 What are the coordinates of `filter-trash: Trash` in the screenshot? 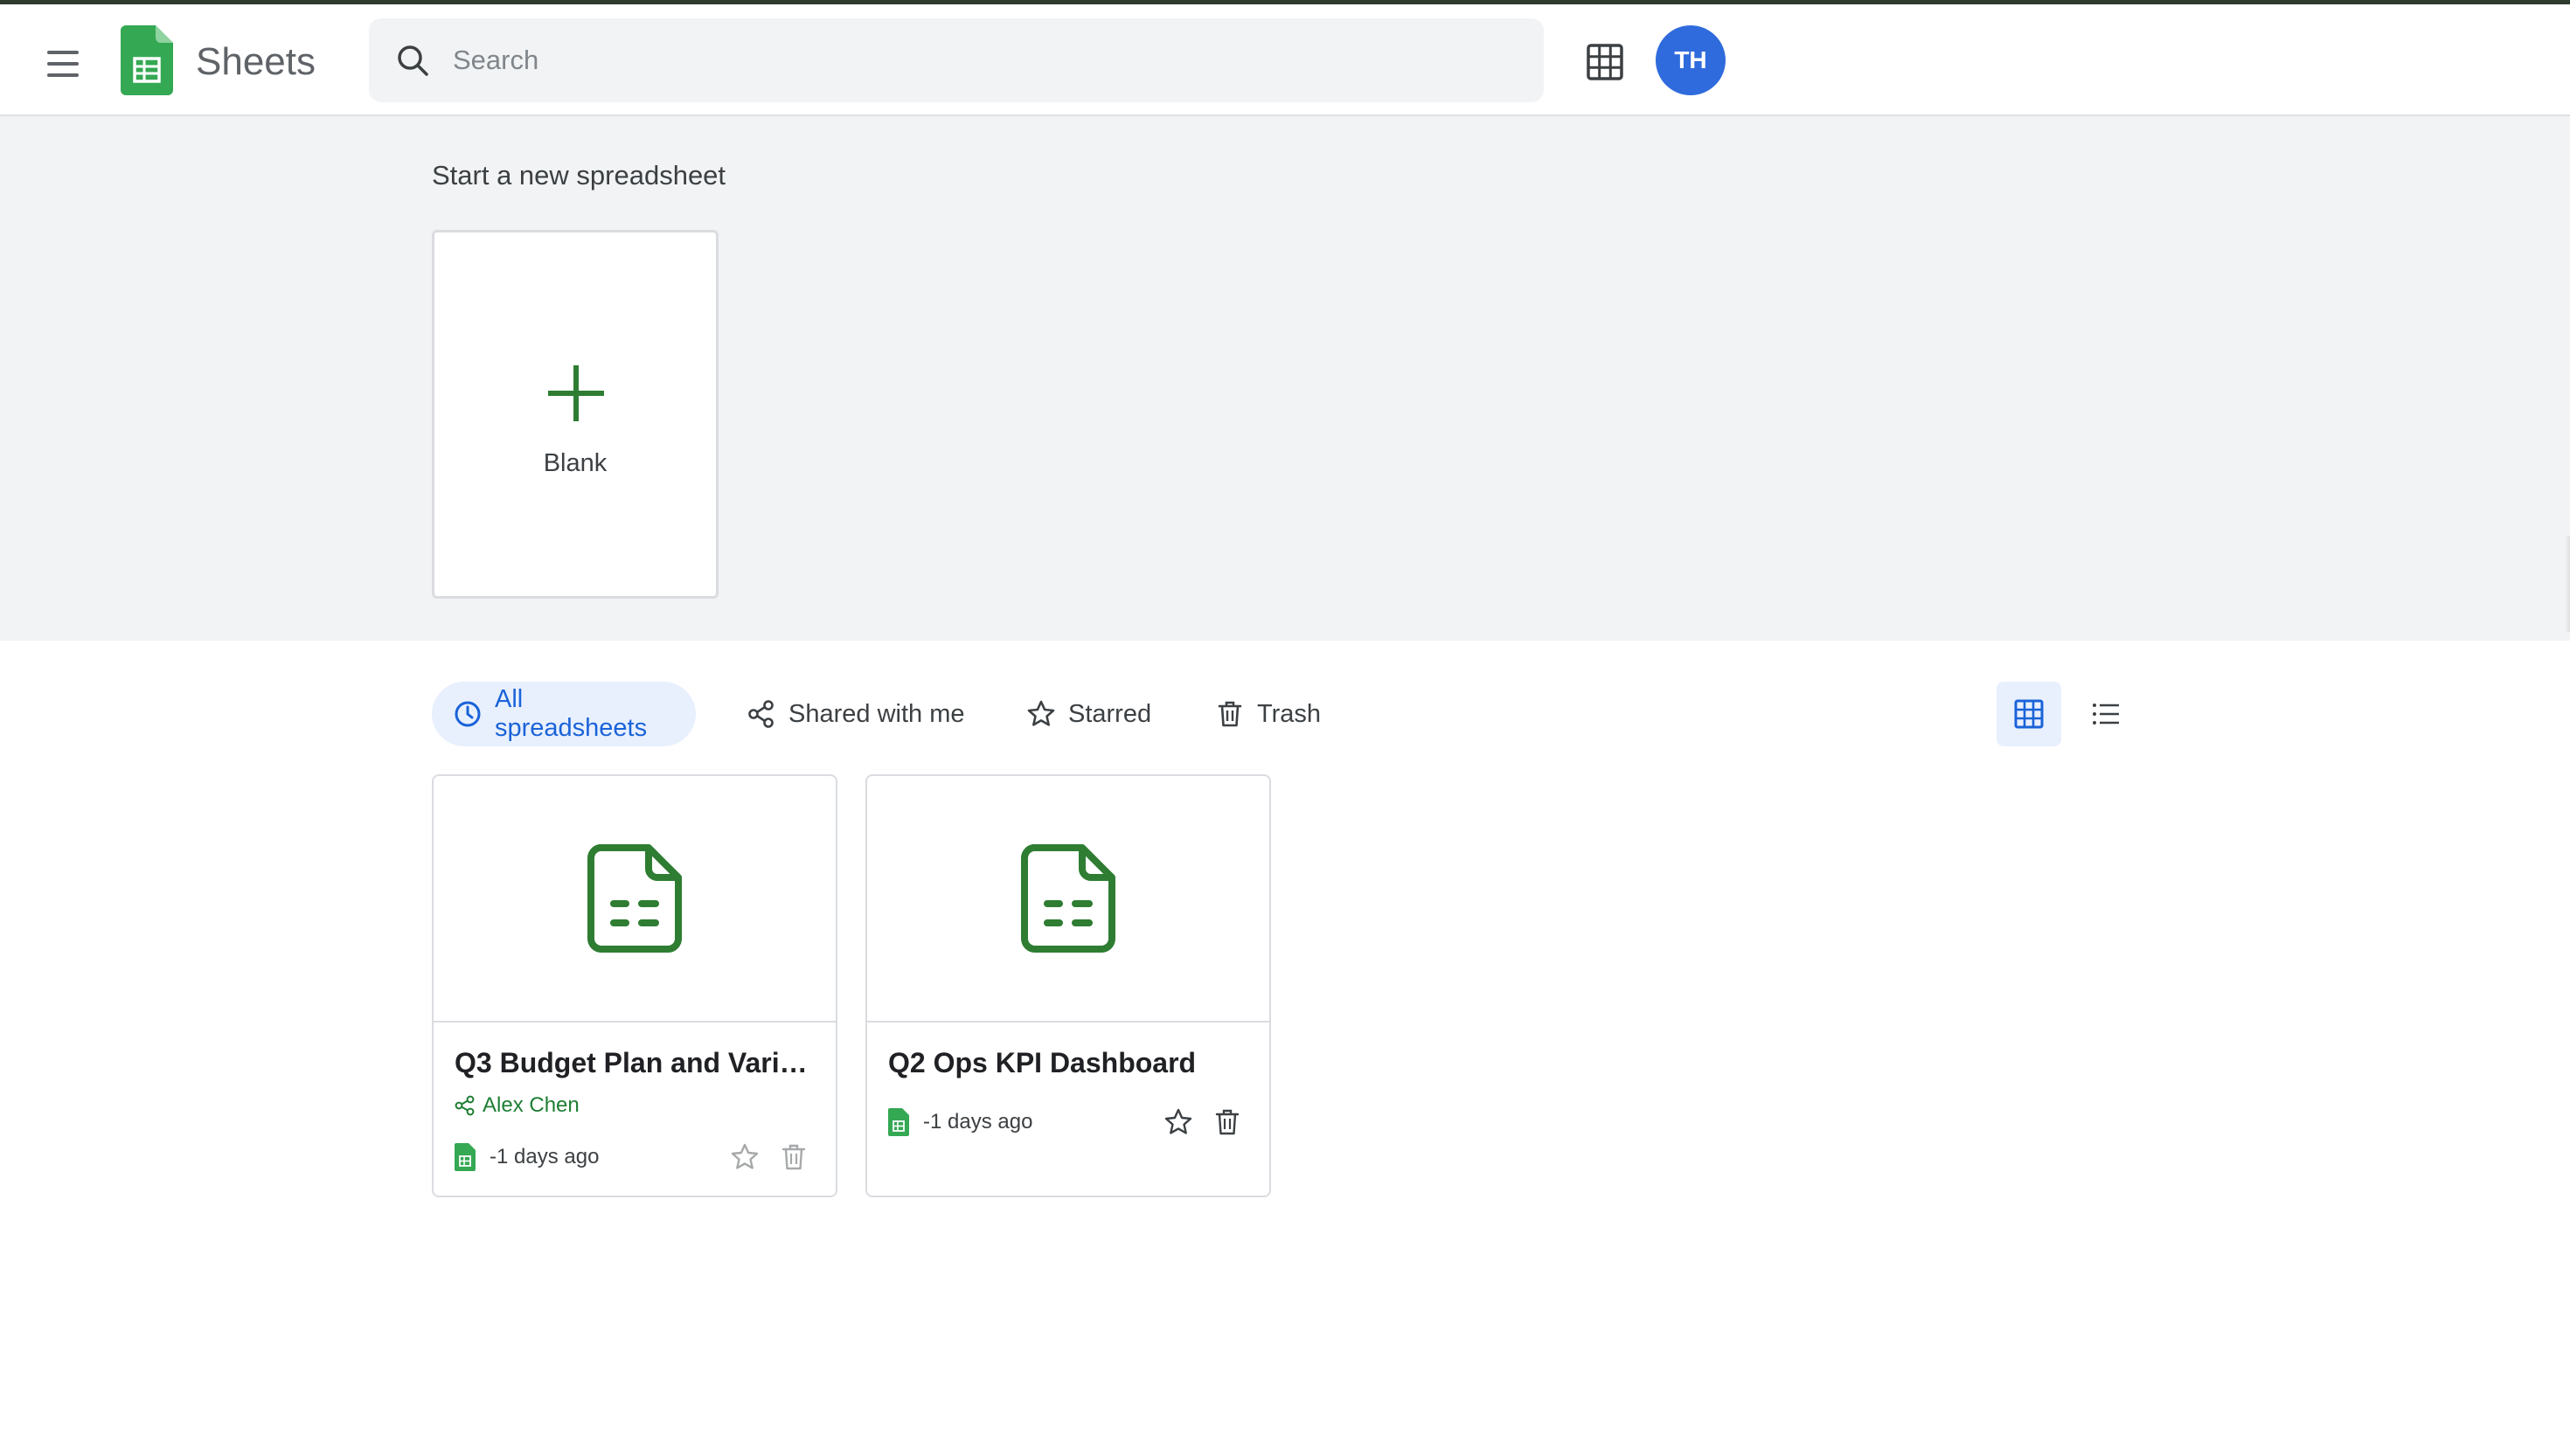 It's located at (1268, 714).